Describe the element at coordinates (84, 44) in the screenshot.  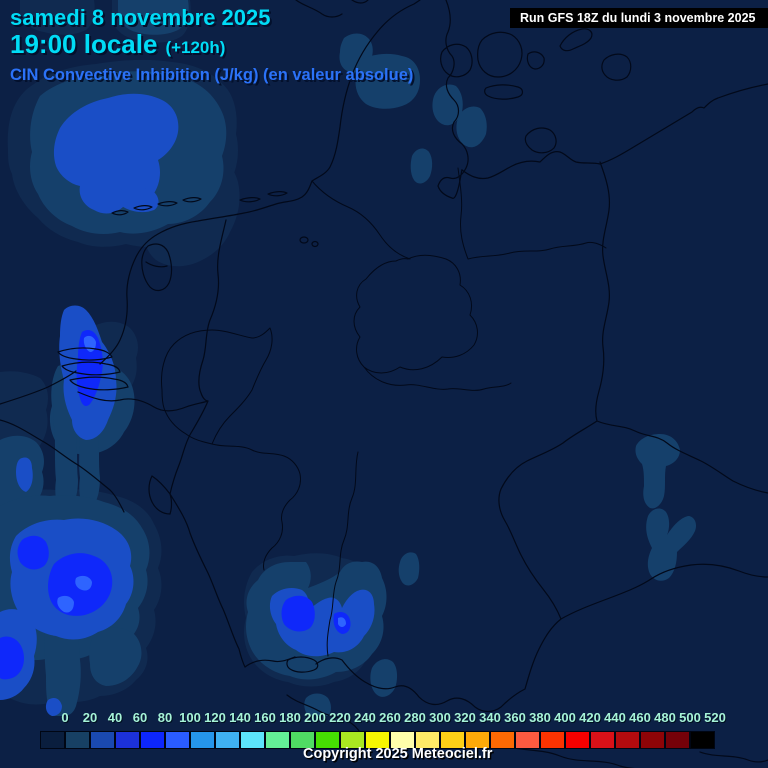
I see `time-local: 19:00 locale` at that location.